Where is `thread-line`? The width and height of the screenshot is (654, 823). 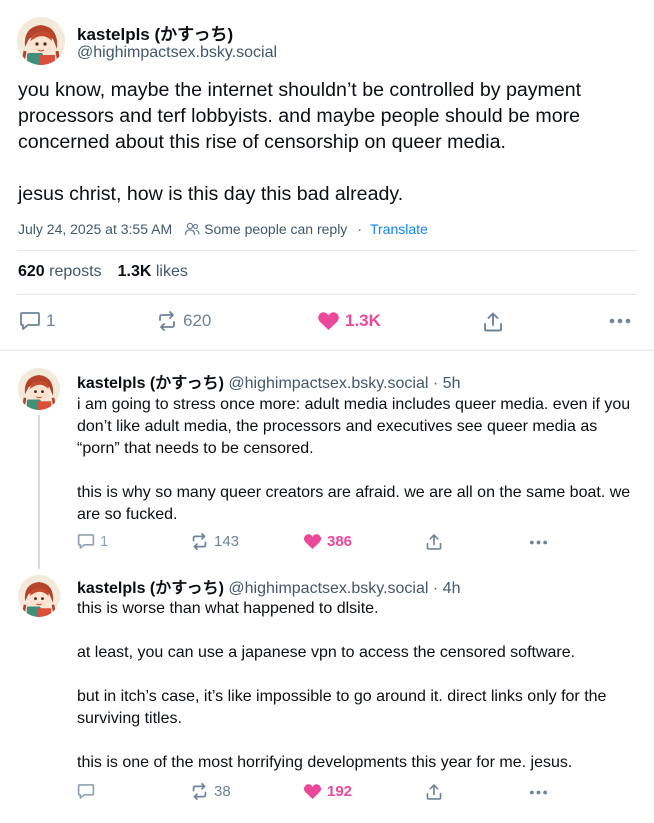 thread-line is located at coordinates (39, 492).